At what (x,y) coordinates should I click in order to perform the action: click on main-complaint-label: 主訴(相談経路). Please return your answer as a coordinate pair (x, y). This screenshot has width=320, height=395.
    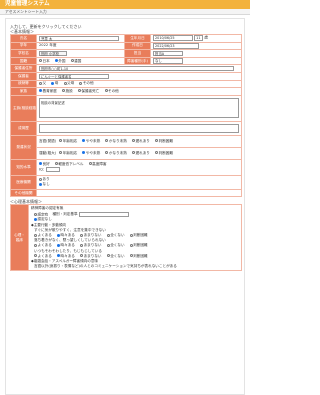
    Looking at the image, I should click on (23, 108).